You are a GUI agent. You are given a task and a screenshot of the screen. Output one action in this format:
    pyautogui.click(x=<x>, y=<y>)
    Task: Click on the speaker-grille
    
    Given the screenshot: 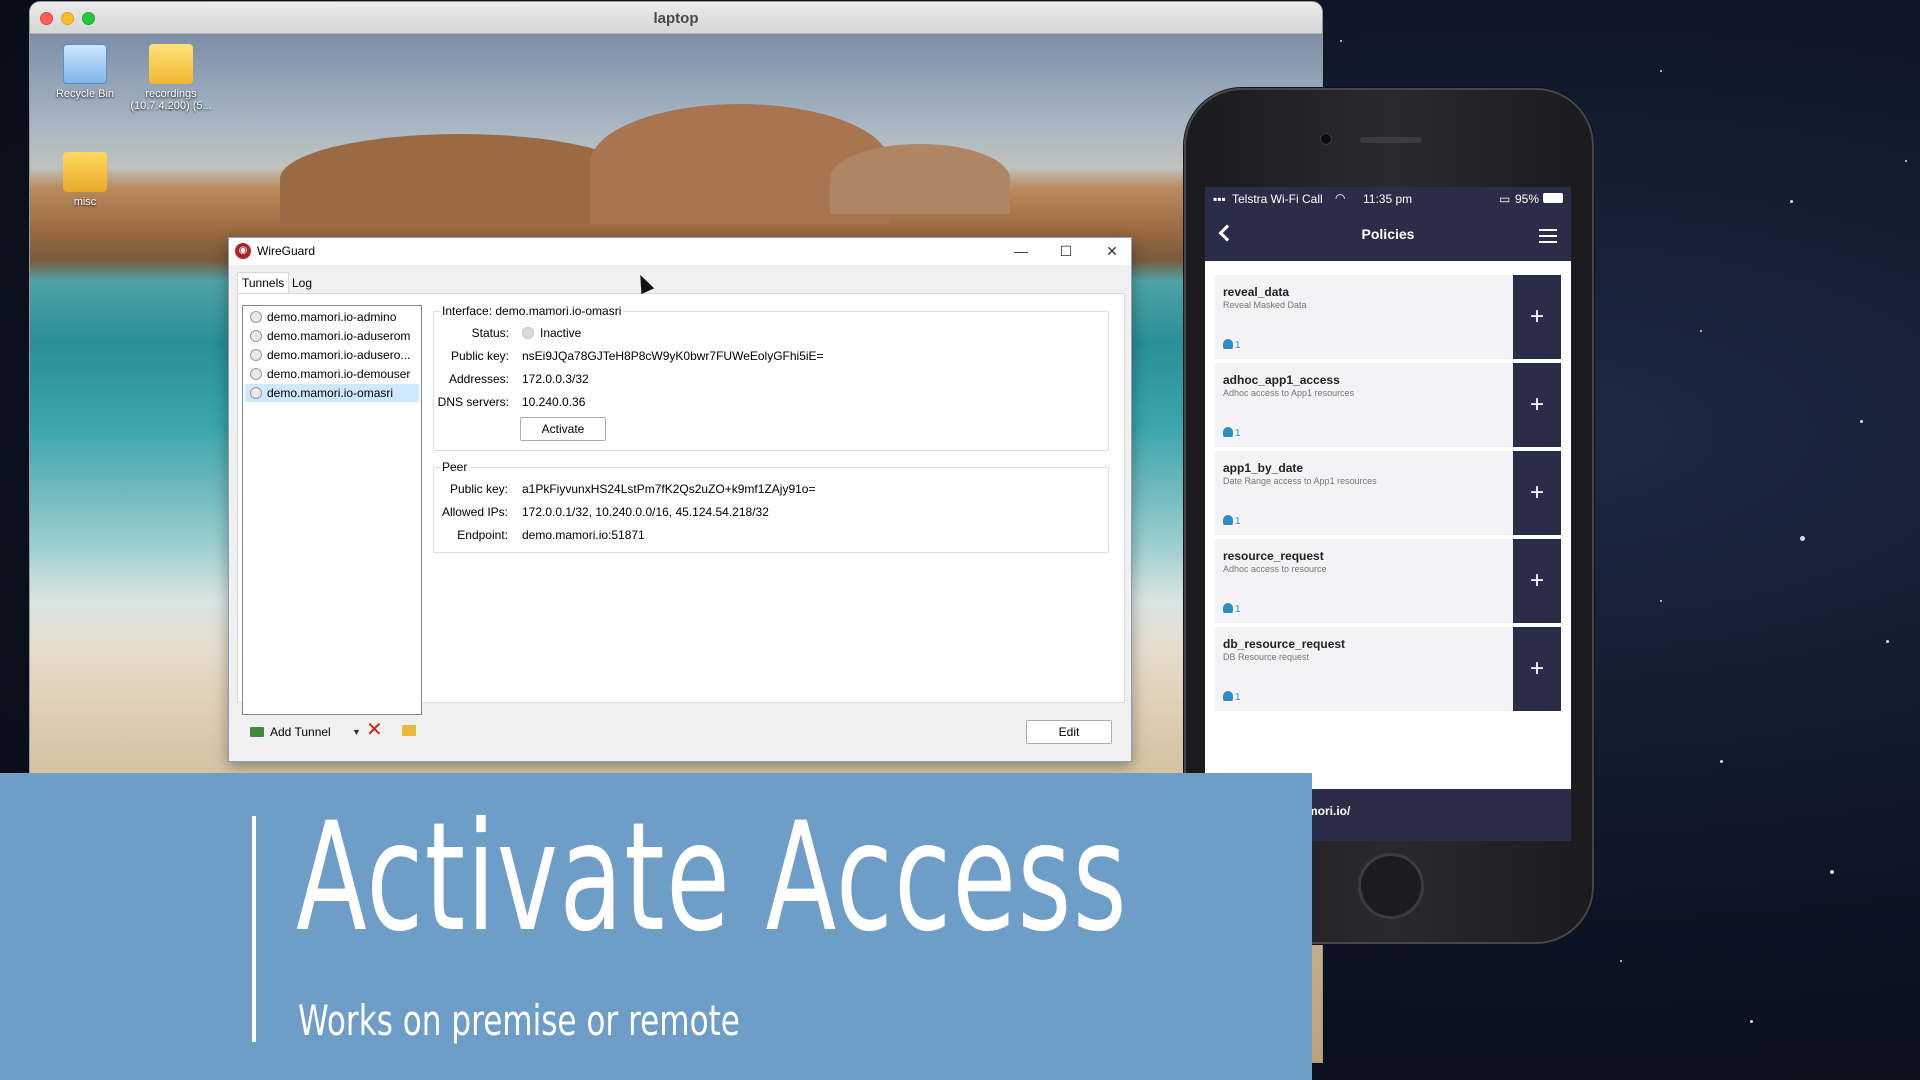 What is the action you would take?
    pyautogui.click(x=1391, y=140)
    